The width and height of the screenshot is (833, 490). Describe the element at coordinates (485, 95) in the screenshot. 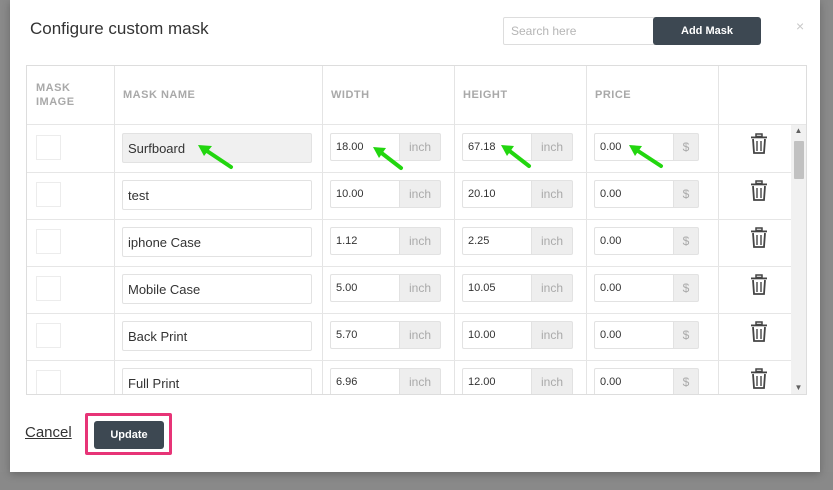

I see `header-height: HEIGHT` at that location.